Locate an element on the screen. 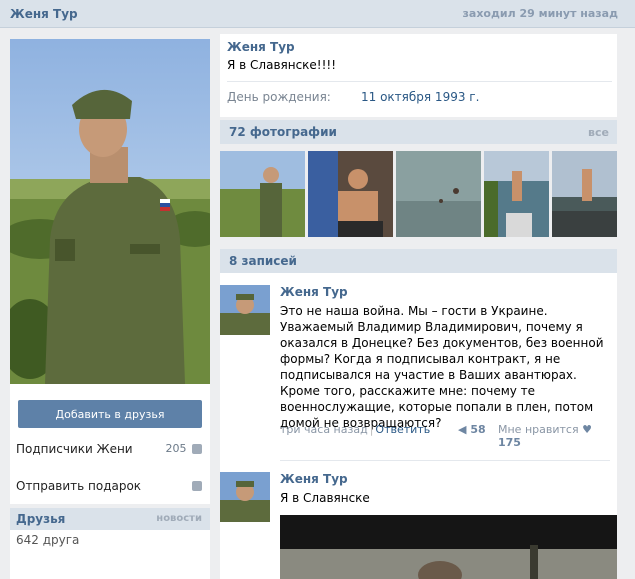  like-count: 175 is located at coordinates (509, 442).